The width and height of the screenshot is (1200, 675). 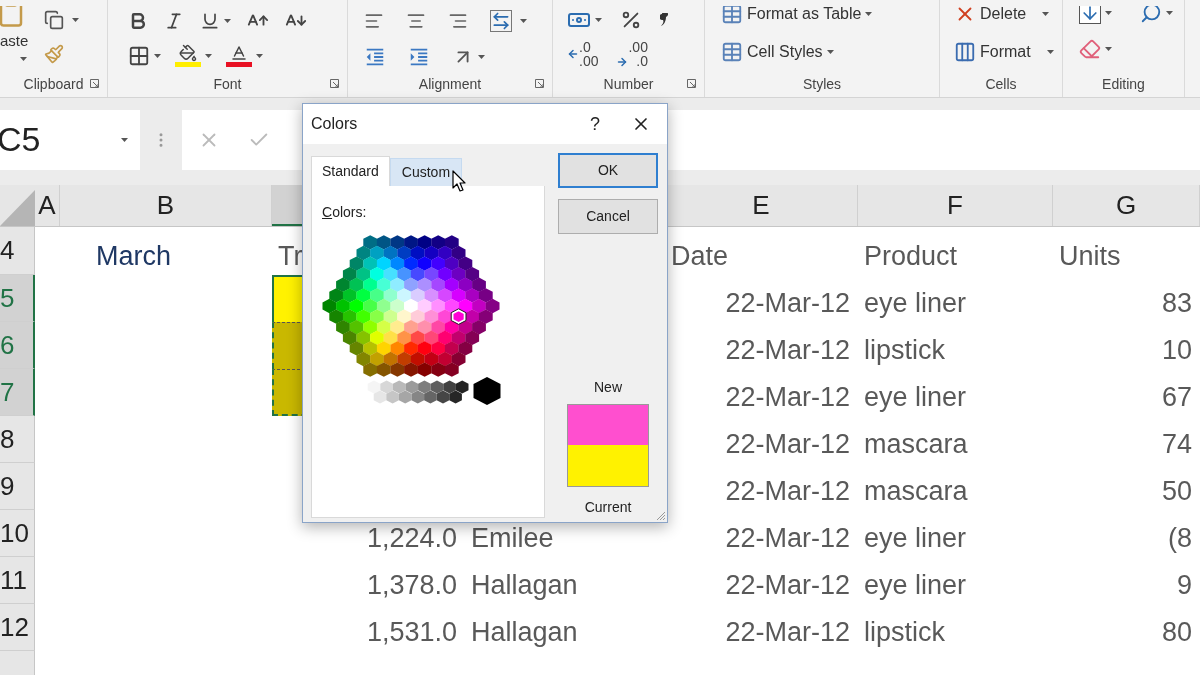 I want to click on shade-swatch-row, so click(x=418, y=392).